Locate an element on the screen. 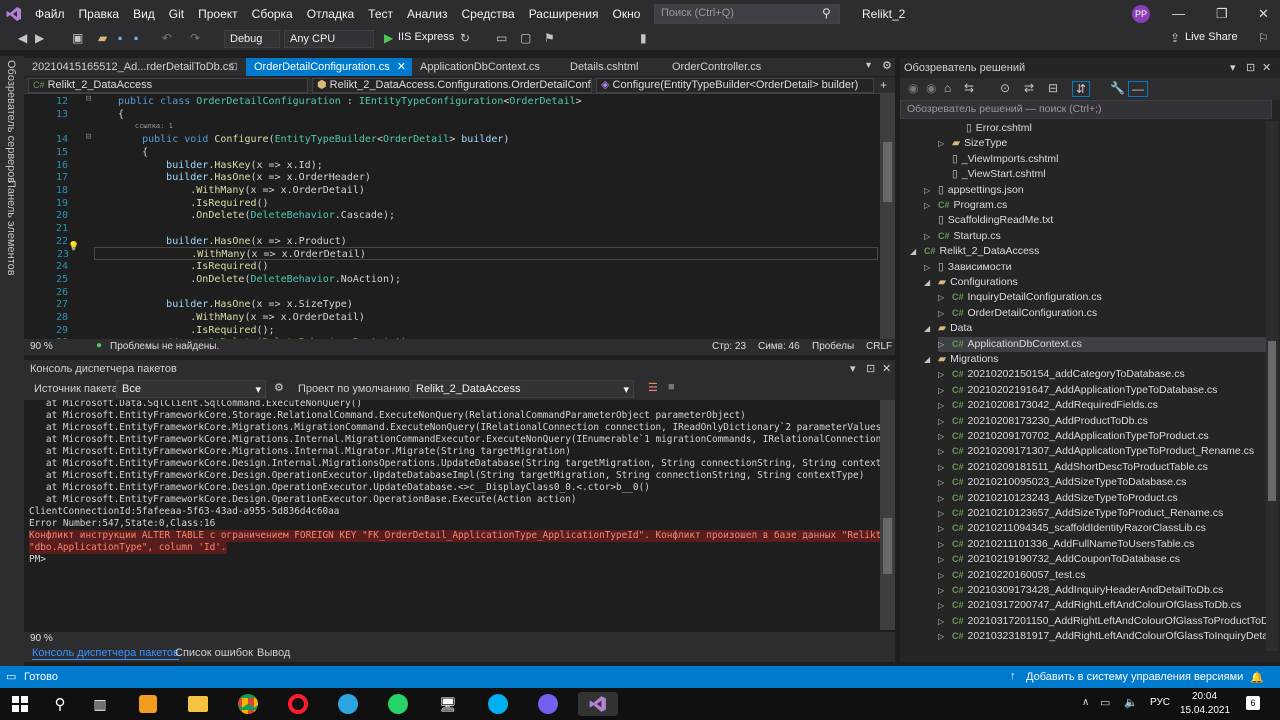 The width and height of the screenshot is (1280, 720). menu-item: Окно is located at coordinates (626, 14).